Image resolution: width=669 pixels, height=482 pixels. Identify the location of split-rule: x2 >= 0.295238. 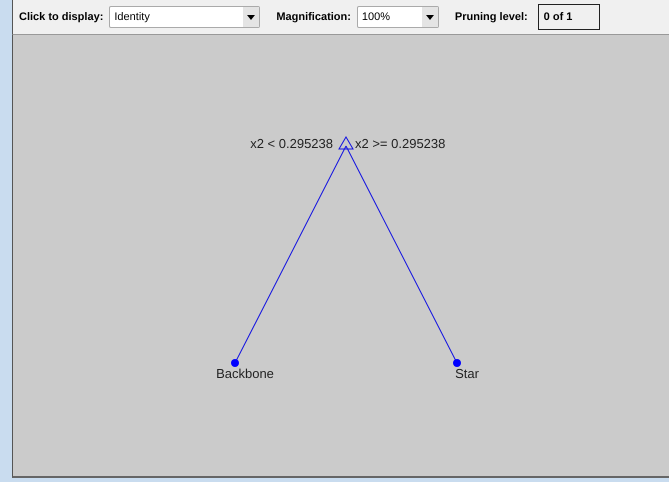
(400, 143).